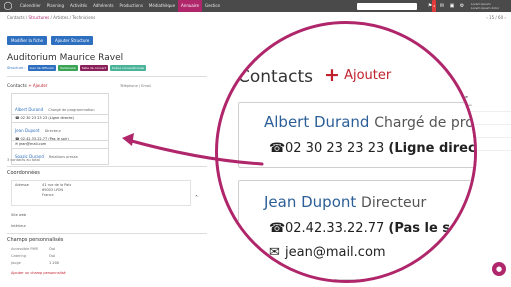 This screenshot has height=287, width=511. Describe the element at coordinates (103, 6) in the screenshot. I see `nav-item: Adhérents` at that location.